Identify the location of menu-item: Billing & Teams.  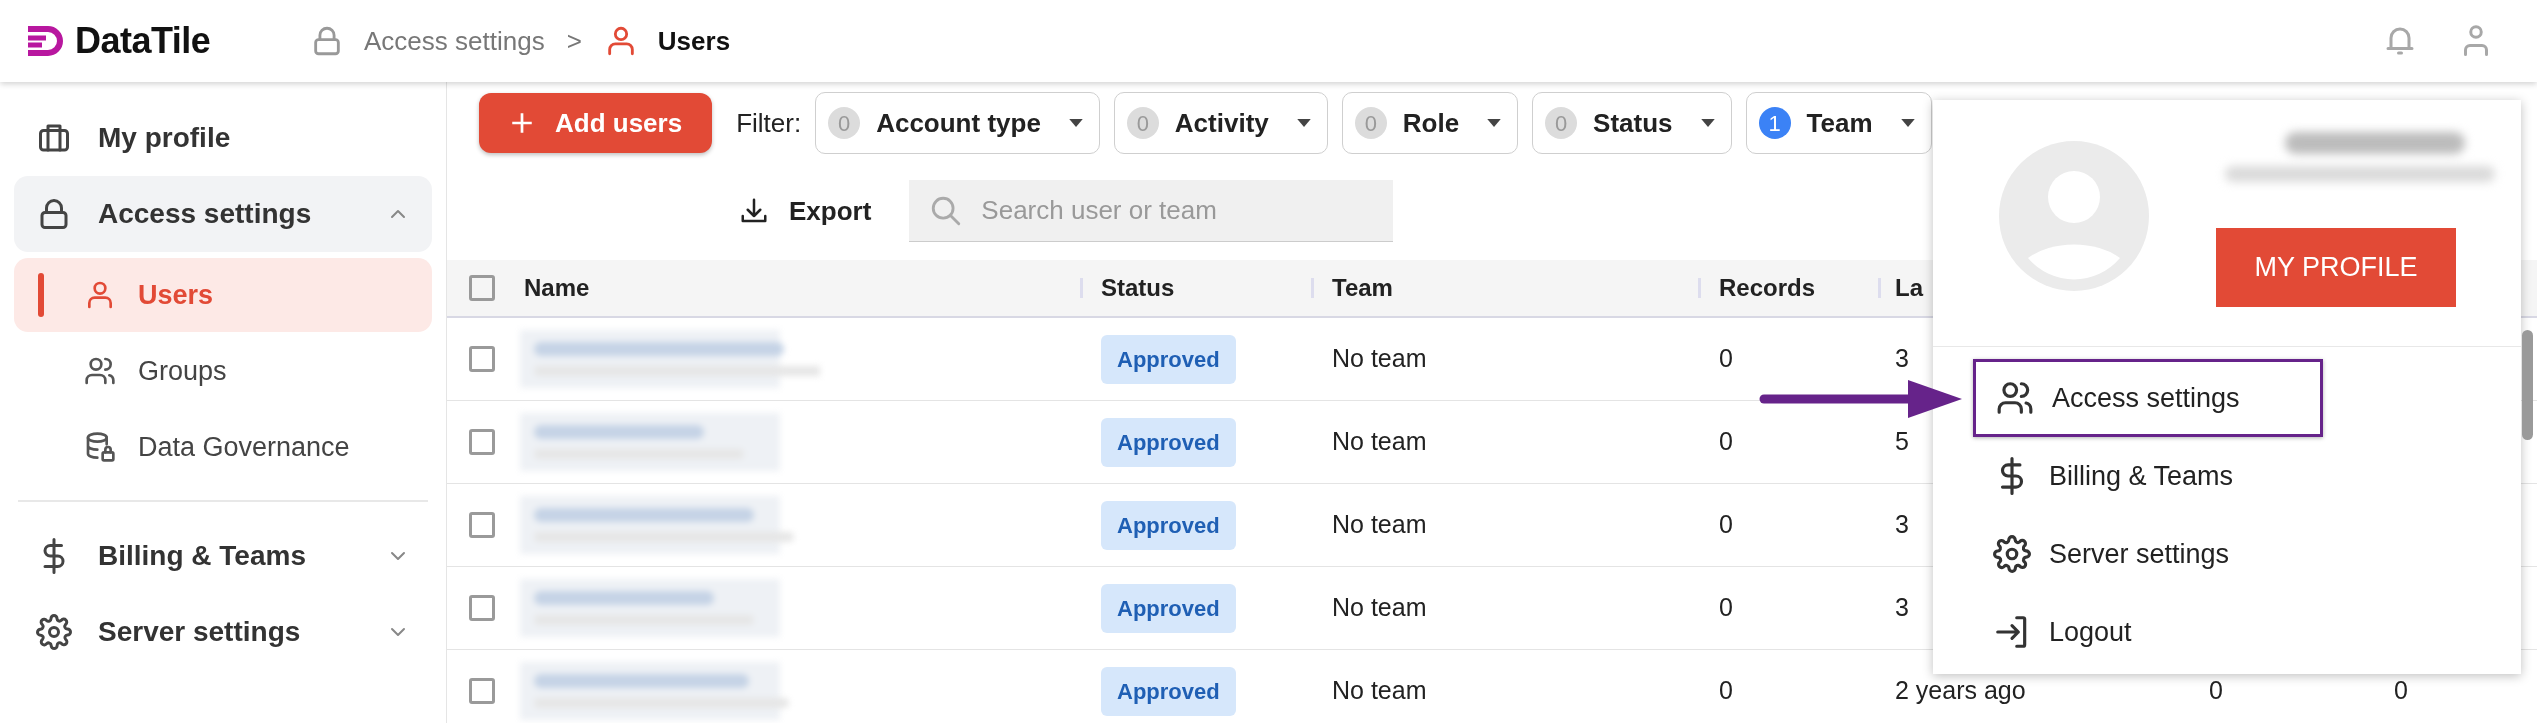
(2227, 476).